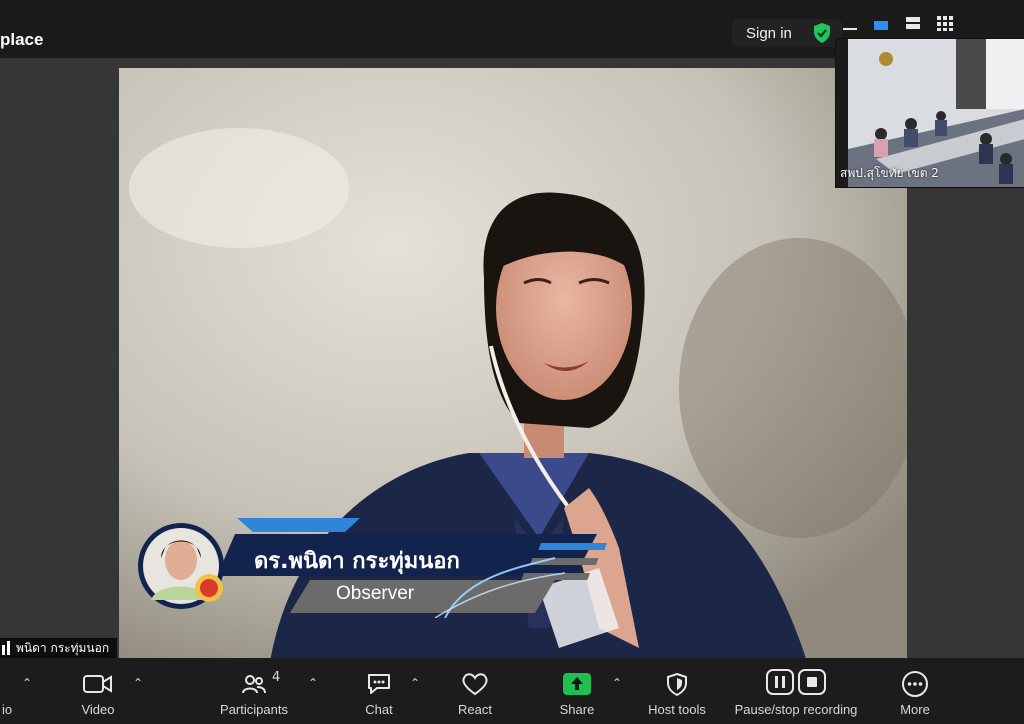 This screenshot has height=724, width=1024. Describe the element at coordinates (27, 683) in the screenshot. I see `audio-options-chevron-up-icon: ⌃` at that location.